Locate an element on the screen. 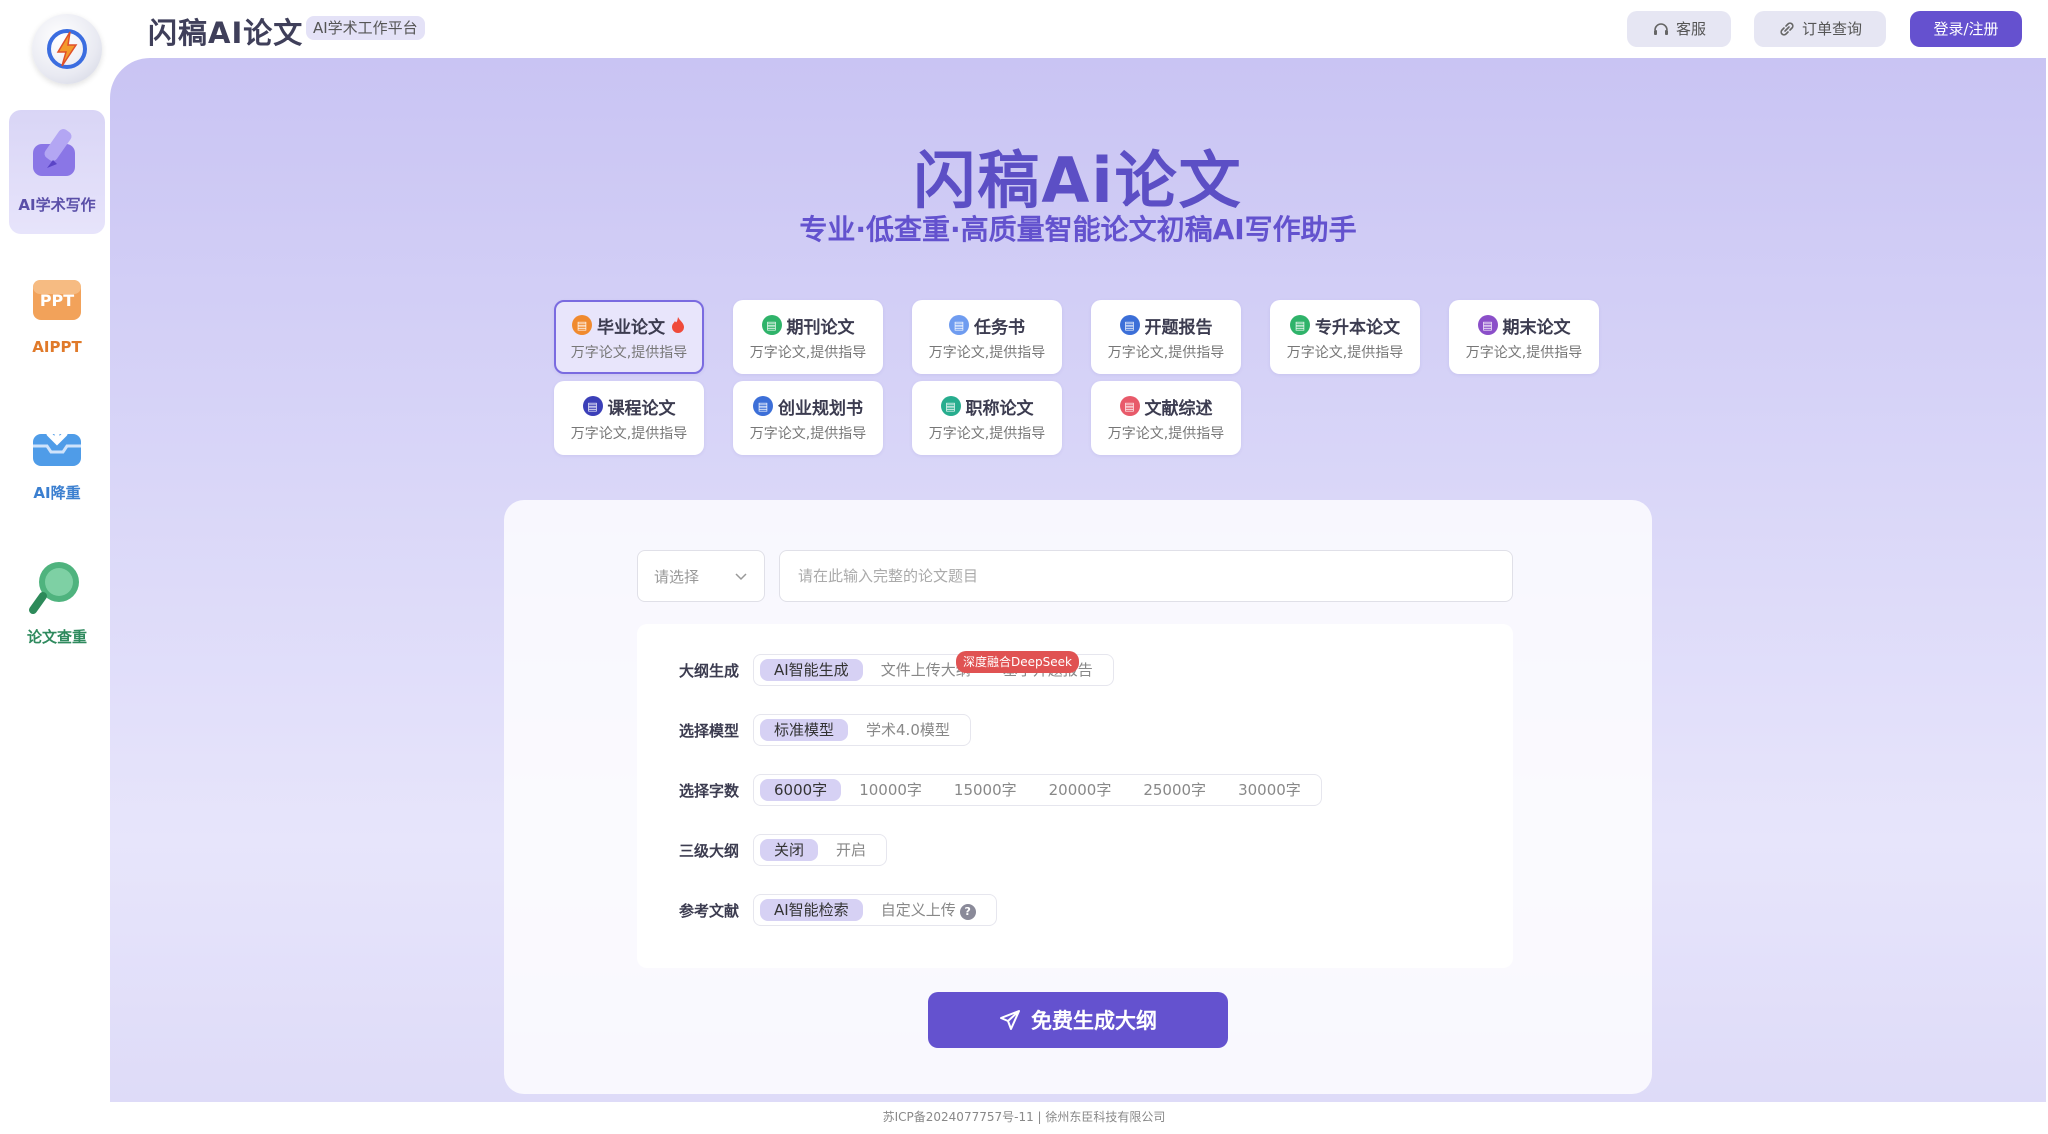 The width and height of the screenshot is (2048, 1134). word-count-segmented: 6000字 10000字 15000字 20000字 25000字 30000字 is located at coordinates (1037, 790).